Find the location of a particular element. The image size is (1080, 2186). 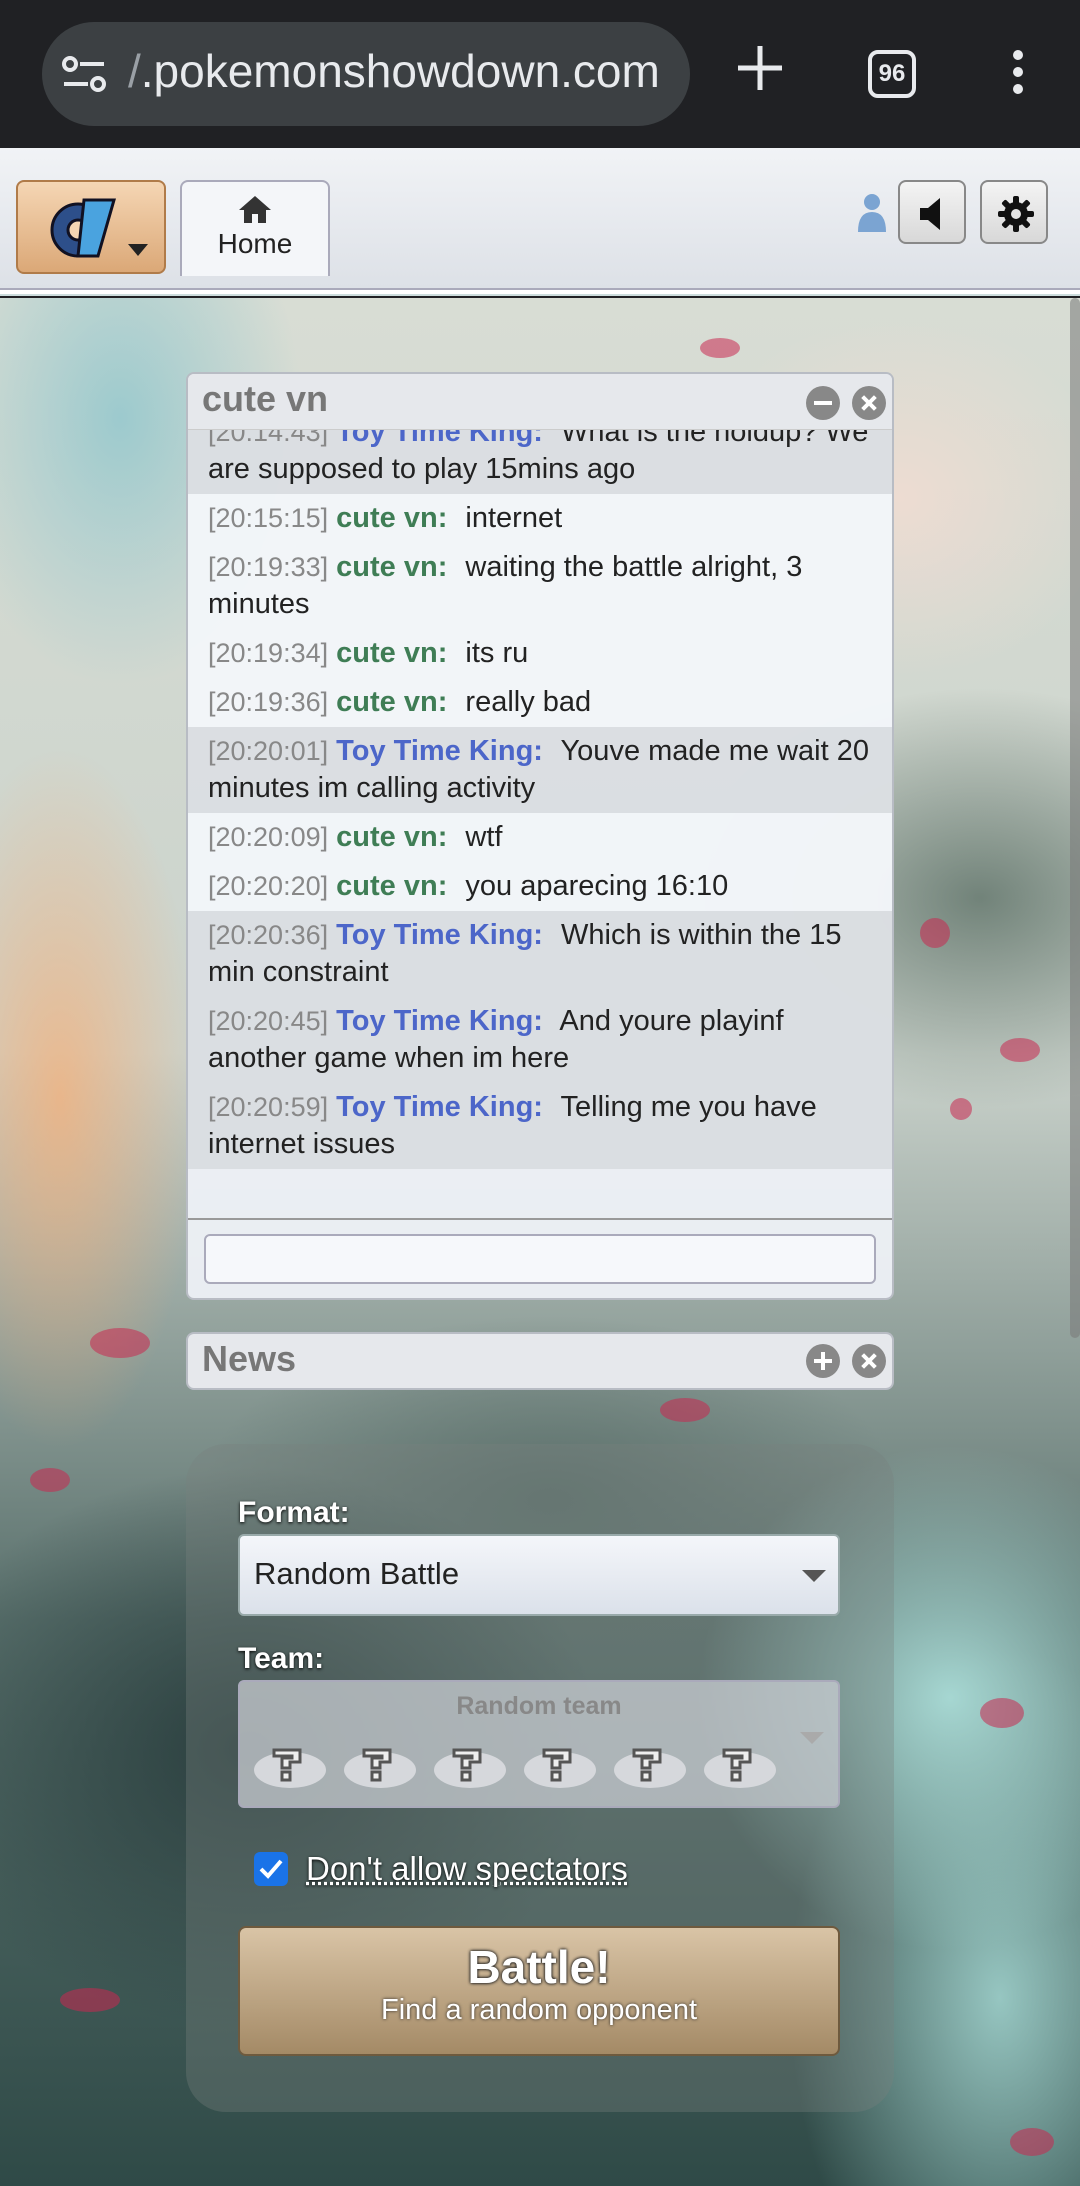

url-text: /.pokemonshowdown.com is located at coordinates (394, 71).